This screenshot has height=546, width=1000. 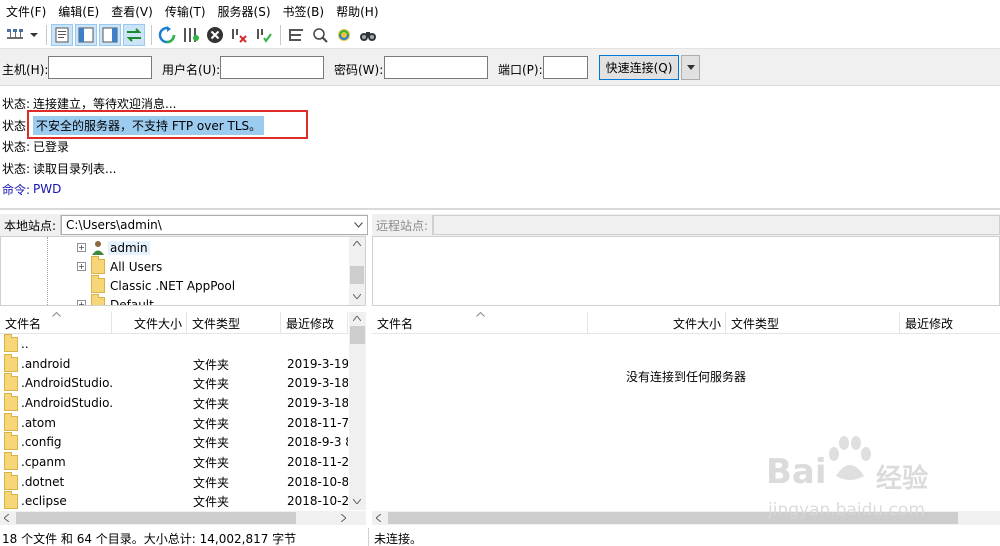 What do you see at coordinates (174, 423) in the screenshot?
I see `file-row: .atom 文件夹 2018-11-7 1` at bounding box center [174, 423].